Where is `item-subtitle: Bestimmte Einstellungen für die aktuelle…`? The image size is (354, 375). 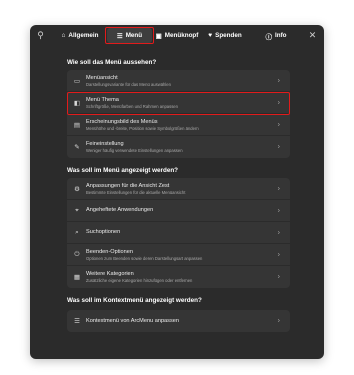
item-subtitle: Bestimmte Einstellungen für die aktuelle… is located at coordinates (136, 192).